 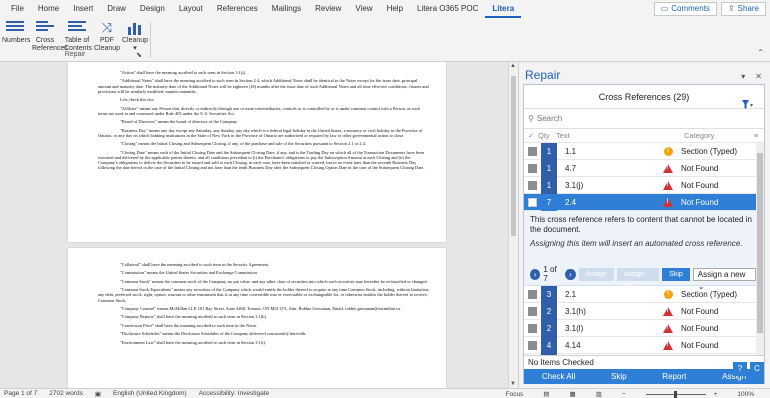 What do you see at coordinates (743, 9) in the screenshot?
I see `share-button: ⇪ Share` at bounding box center [743, 9].